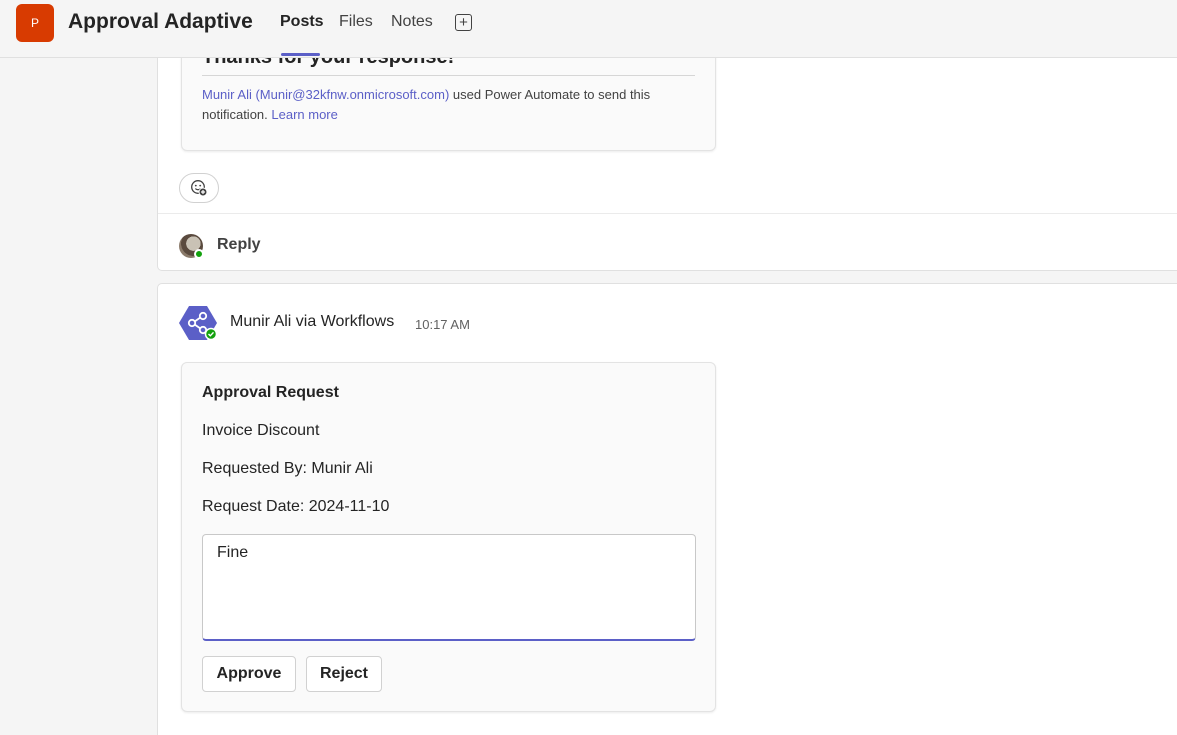 The height and width of the screenshot is (735, 1177). What do you see at coordinates (270, 392) in the screenshot?
I see `card-title: Approval Request` at bounding box center [270, 392].